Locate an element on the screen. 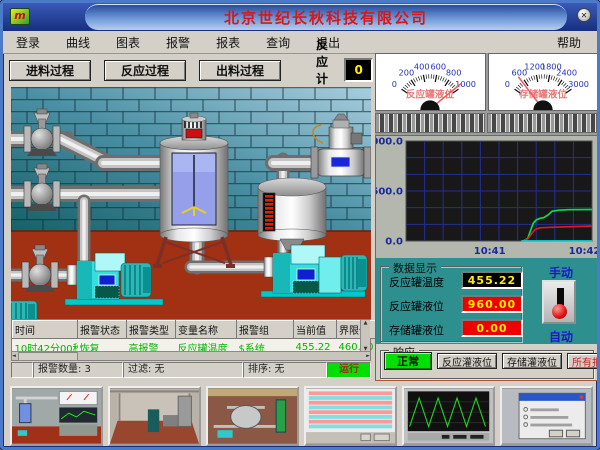 The image size is (600, 450). data-row-1: 反应罐温度 455.22 is located at coordinates (452, 281).